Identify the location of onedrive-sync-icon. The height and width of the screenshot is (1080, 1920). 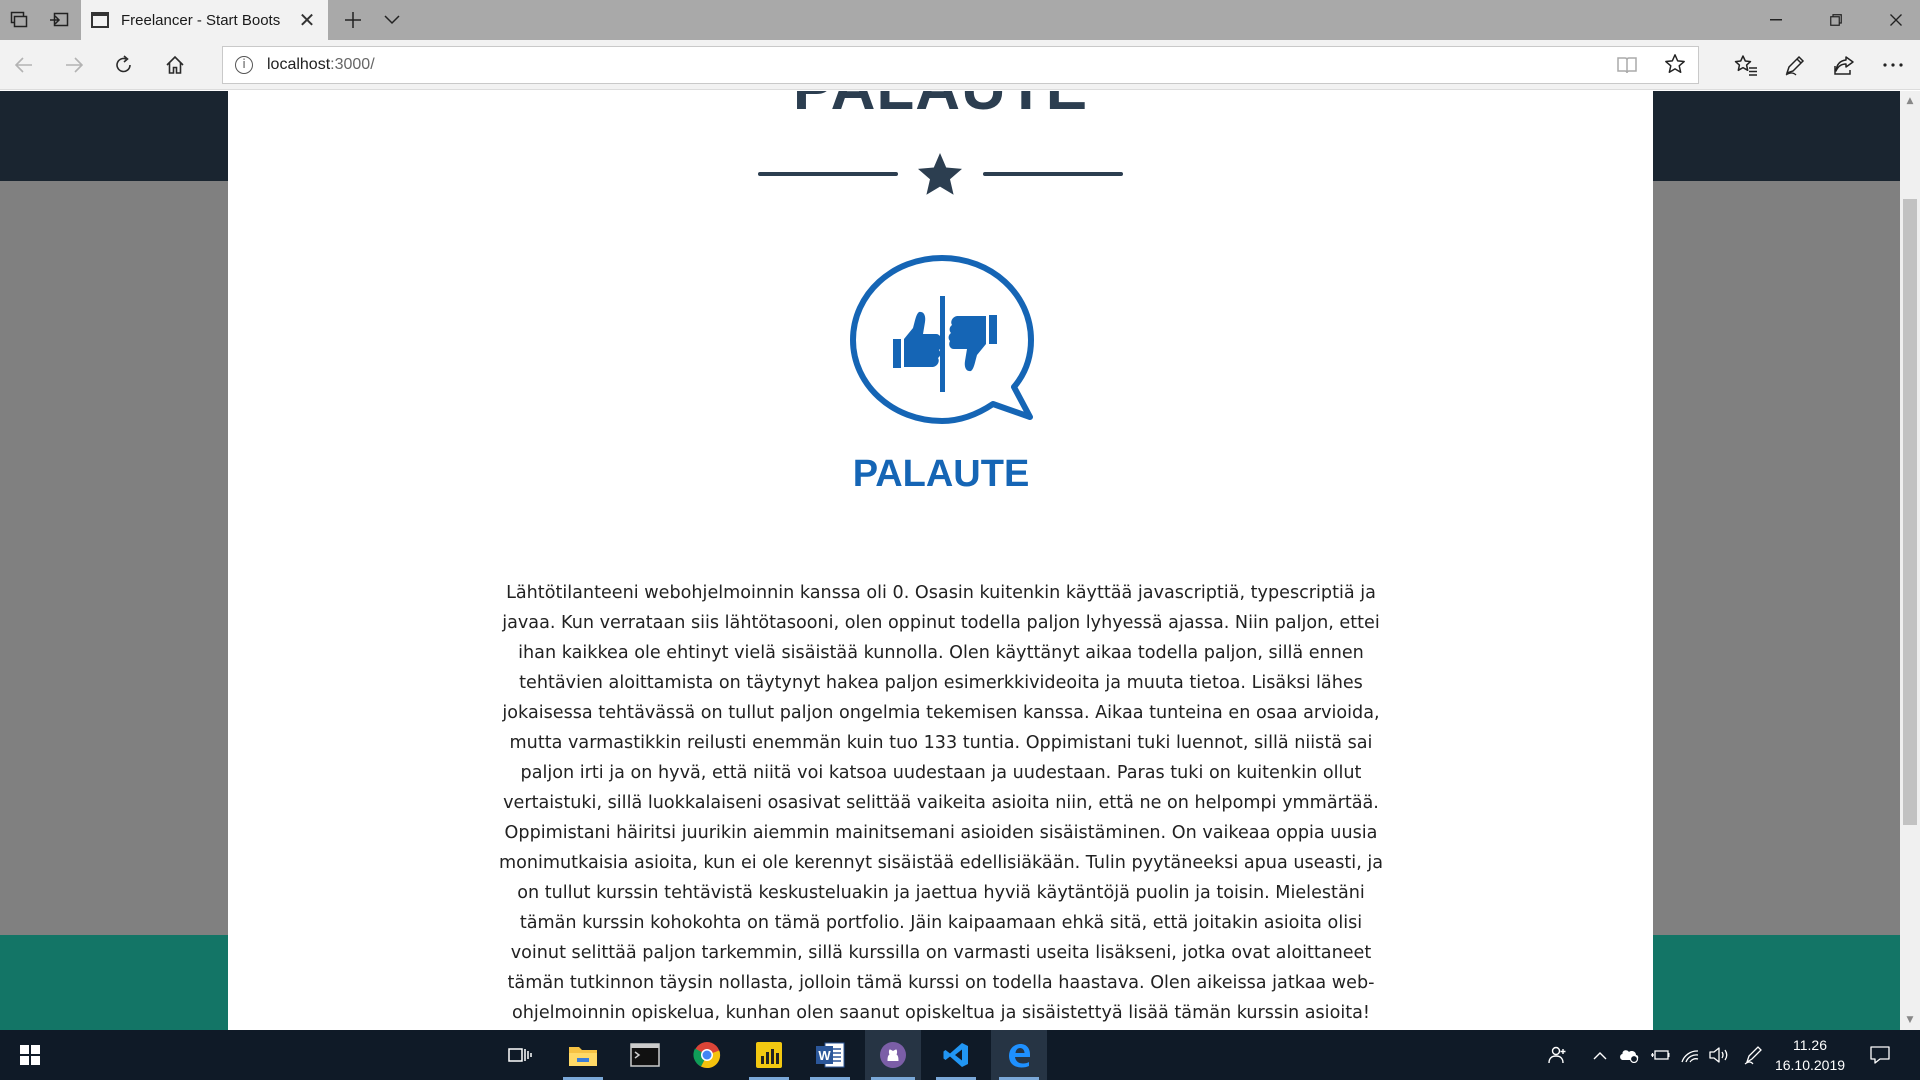
(1629, 1055).